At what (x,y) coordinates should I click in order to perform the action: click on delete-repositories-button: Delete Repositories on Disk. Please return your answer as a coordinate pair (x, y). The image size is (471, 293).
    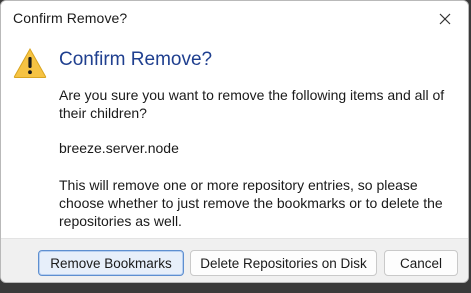
    Looking at the image, I should click on (283, 263).